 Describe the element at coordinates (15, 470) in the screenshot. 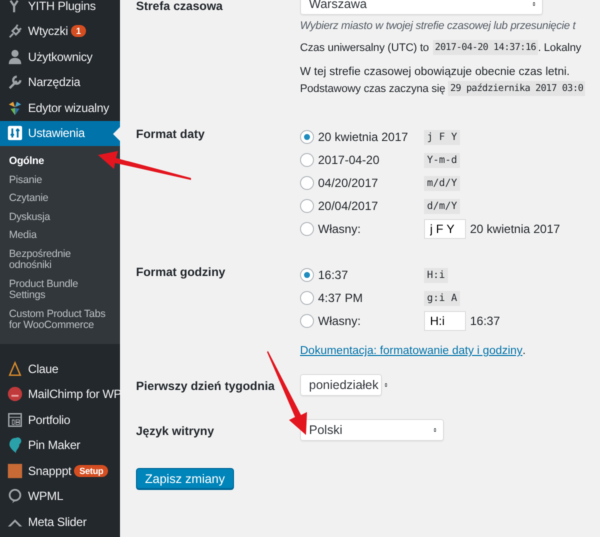

I see `square-icon` at that location.